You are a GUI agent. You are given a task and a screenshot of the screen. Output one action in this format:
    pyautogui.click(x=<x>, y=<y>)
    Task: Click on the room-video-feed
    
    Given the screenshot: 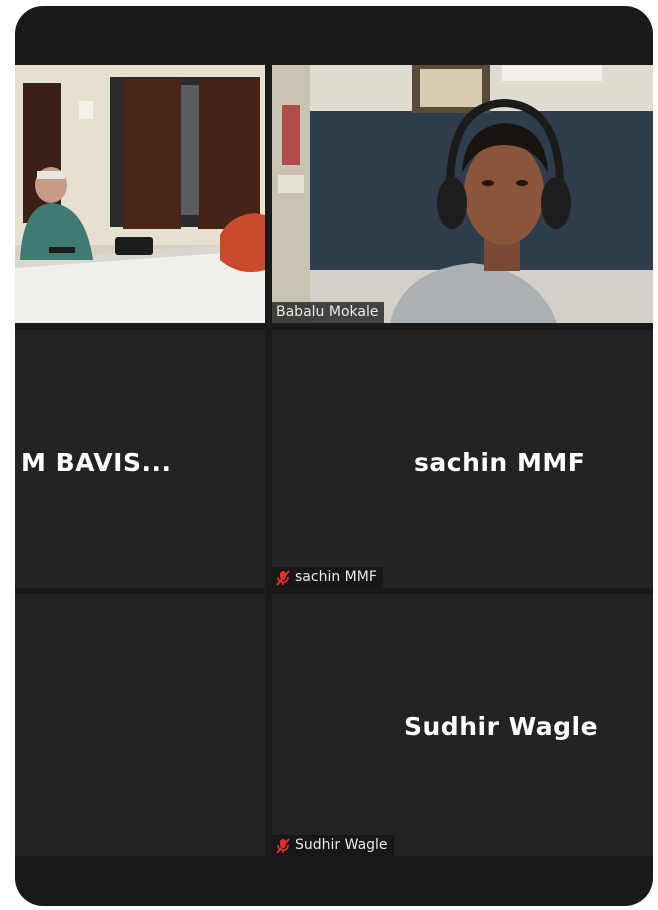 What is the action you would take?
    pyautogui.click(x=140, y=194)
    